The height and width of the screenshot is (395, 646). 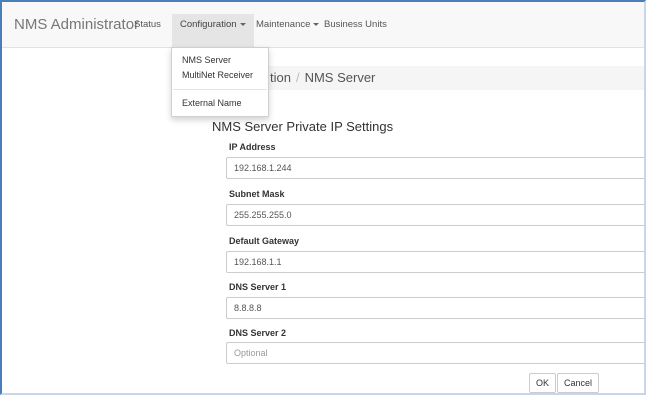 I want to click on dns-server-2-input, so click(x=436, y=353).